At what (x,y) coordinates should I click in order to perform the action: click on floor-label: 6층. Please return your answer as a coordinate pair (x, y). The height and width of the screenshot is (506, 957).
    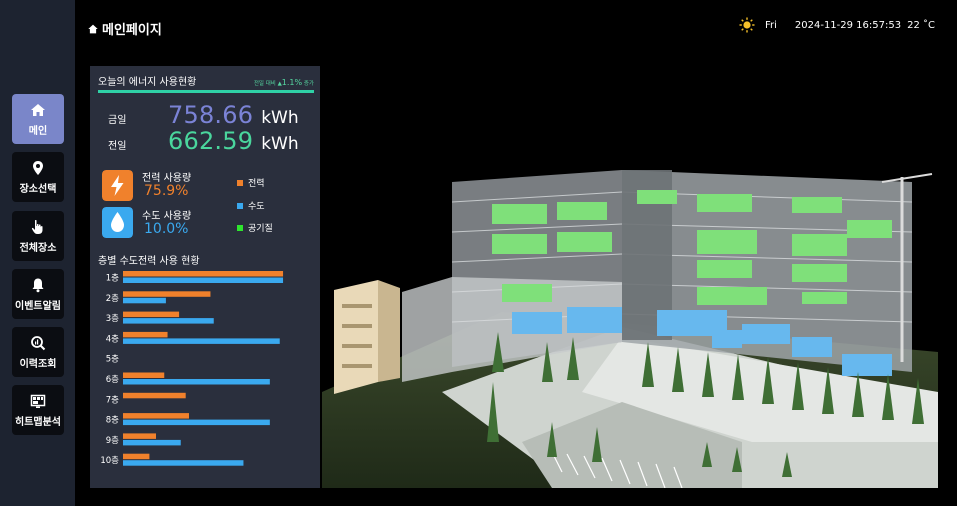
    Looking at the image, I should click on (112, 380).